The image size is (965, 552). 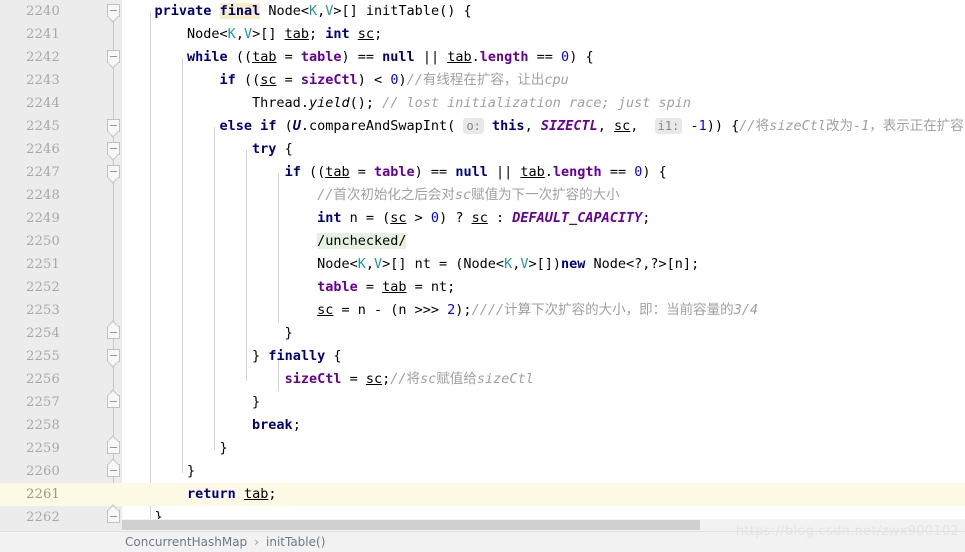 What do you see at coordinates (394, 80) in the screenshot?
I see `code-line-text: if ((sc = sizeCtl) < 0)//有线程在扩容，让出cpu` at bounding box center [394, 80].